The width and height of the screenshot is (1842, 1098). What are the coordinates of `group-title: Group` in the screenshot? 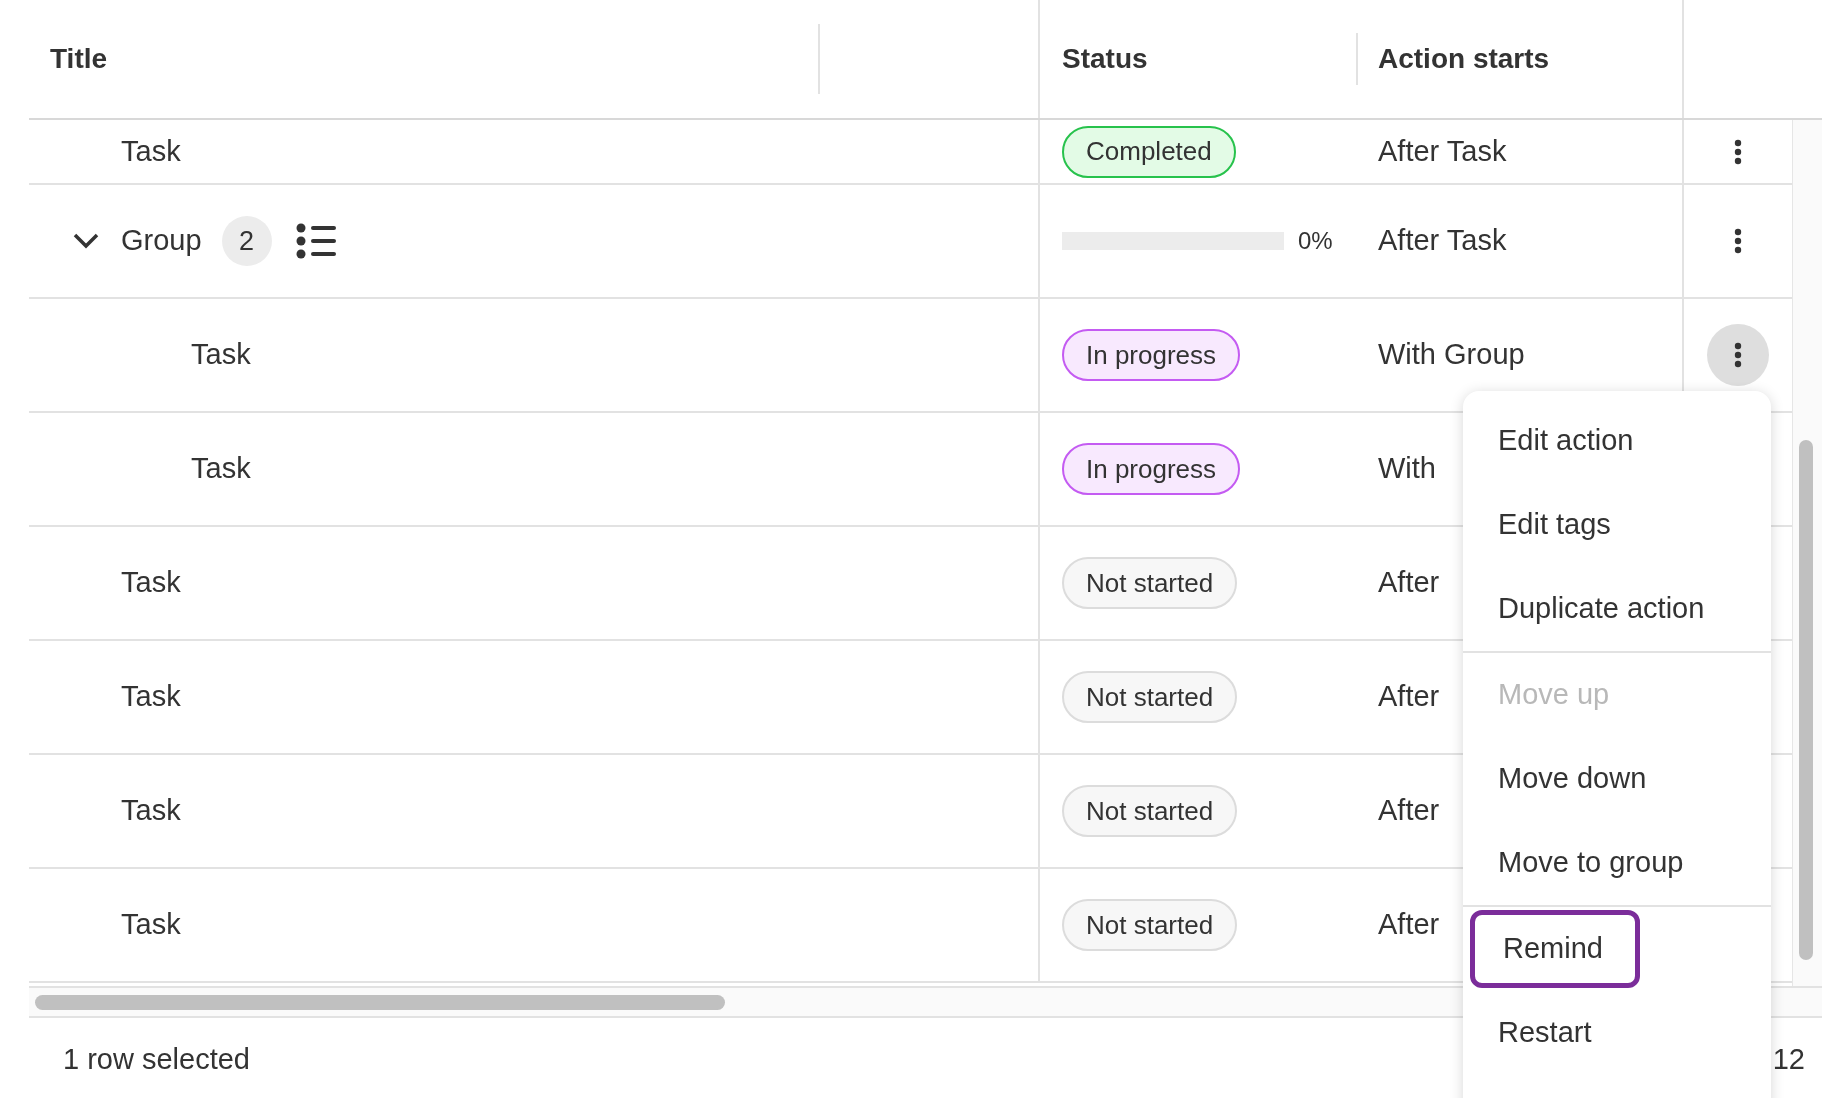 It's located at (161, 241).